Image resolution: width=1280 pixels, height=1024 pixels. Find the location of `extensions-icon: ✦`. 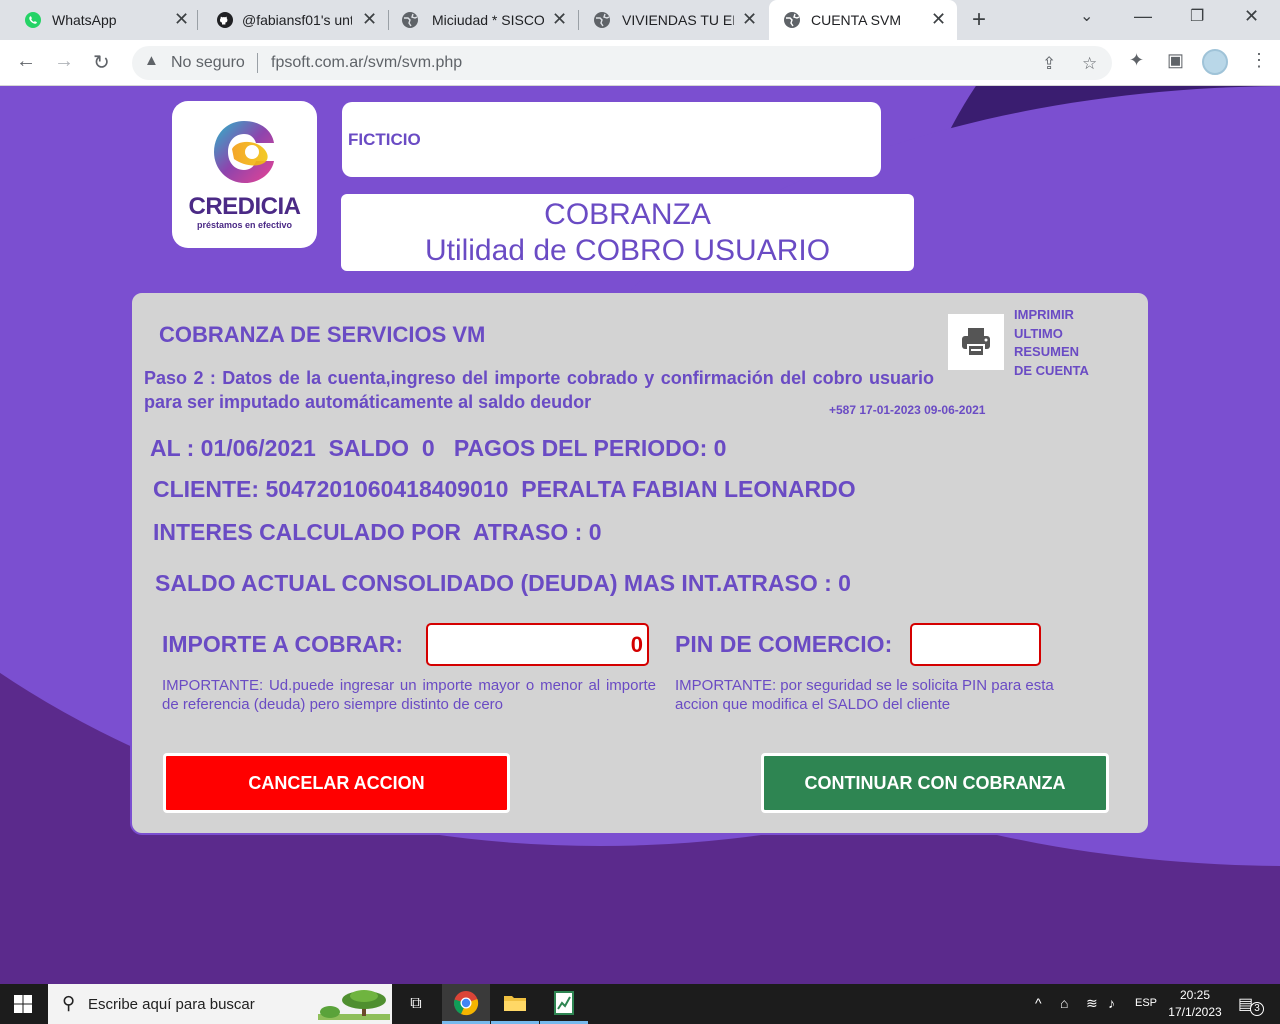

extensions-icon: ✦ is located at coordinates (1136, 60).